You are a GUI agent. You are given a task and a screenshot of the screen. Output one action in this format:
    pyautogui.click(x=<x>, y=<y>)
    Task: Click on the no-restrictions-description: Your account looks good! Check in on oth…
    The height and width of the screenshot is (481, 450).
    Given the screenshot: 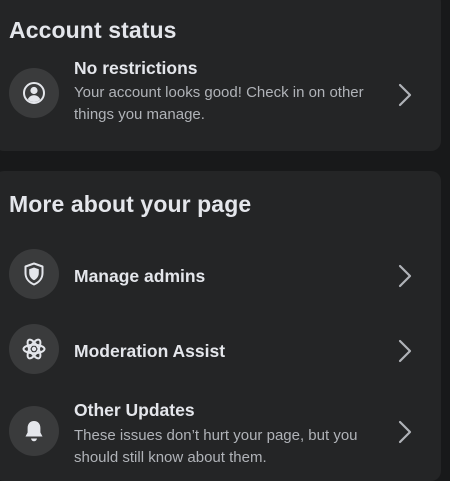 What is the action you would take?
    pyautogui.click(x=219, y=103)
    